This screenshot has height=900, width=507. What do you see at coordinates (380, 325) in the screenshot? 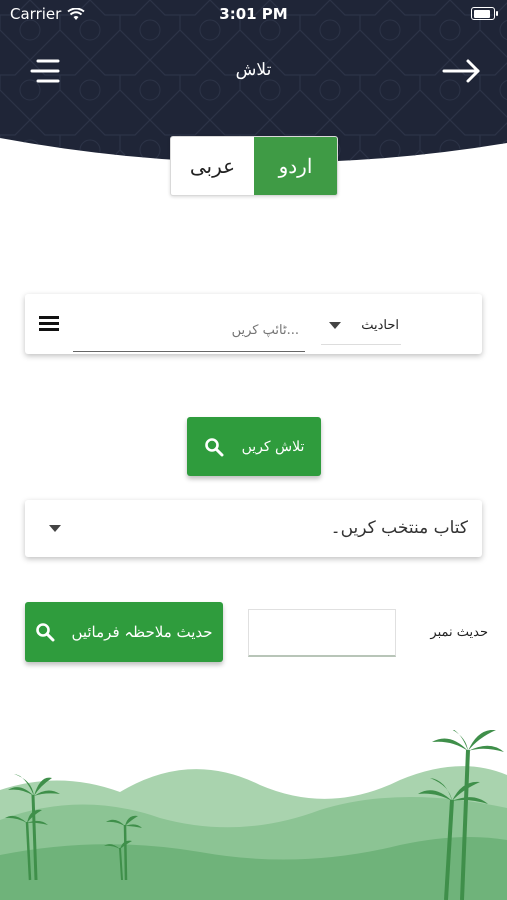
I see `category-selected-value: احادیث` at bounding box center [380, 325].